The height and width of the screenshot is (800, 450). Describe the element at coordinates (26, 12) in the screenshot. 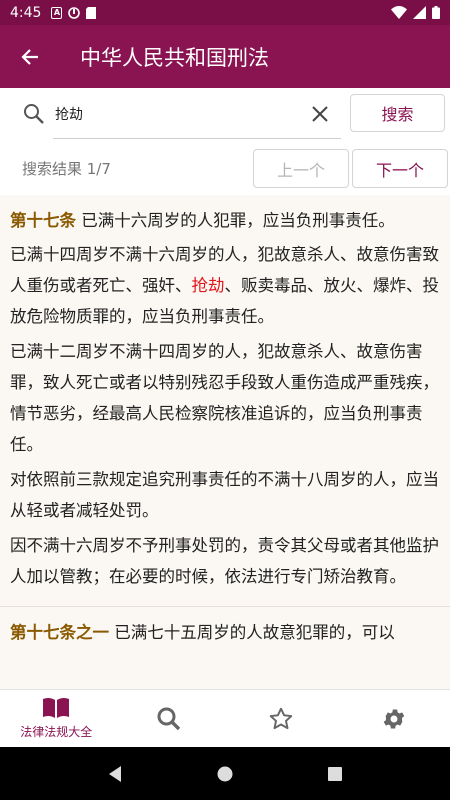

I see `status-time: 4:45` at that location.